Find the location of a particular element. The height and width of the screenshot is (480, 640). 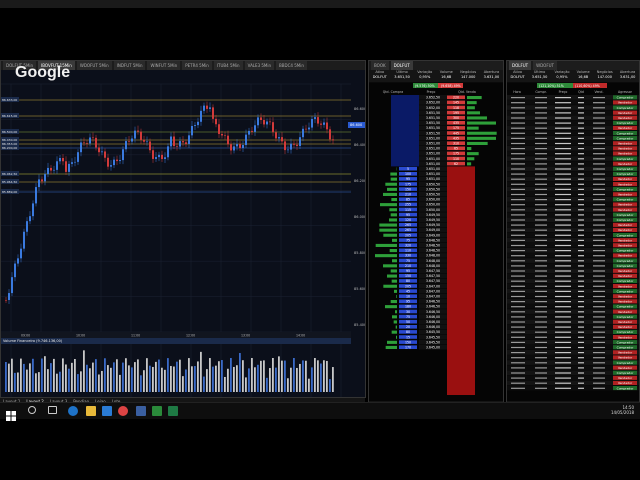

system-clock: 14:50 14/05/2018 is located at coordinates (622, 410).